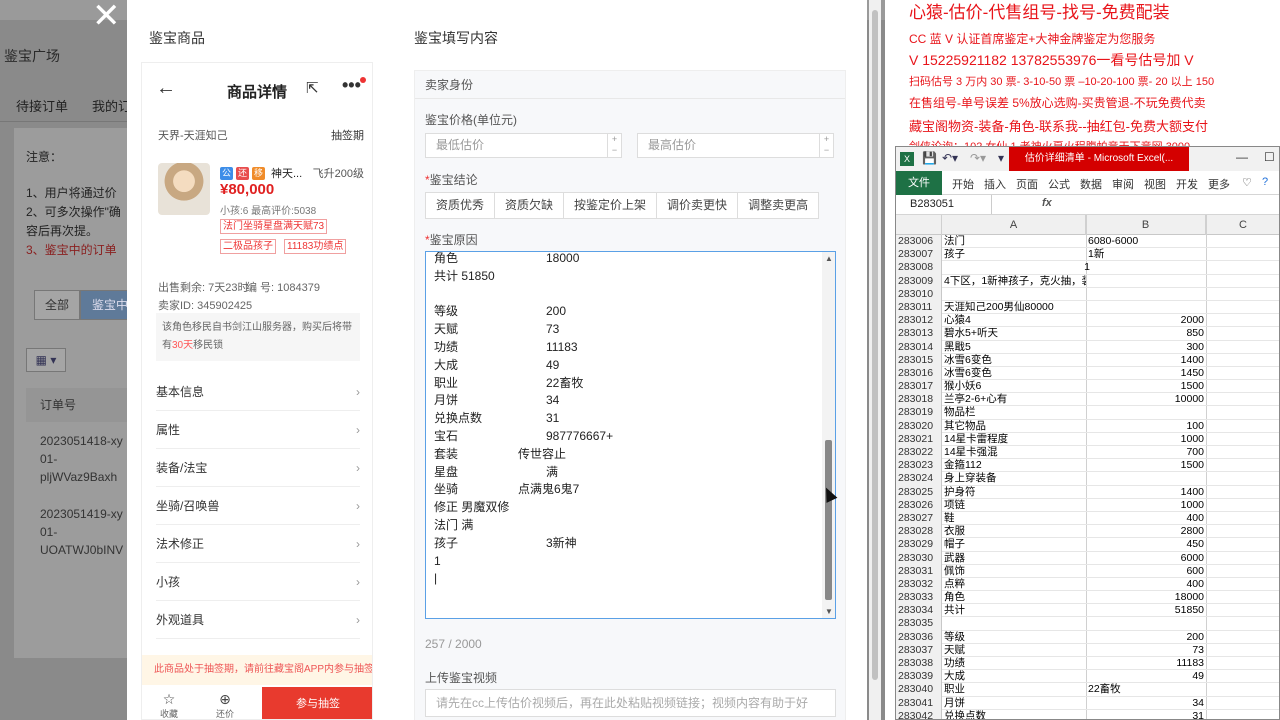 This screenshot has width=1280, height=720. What do you see at coordinates (1047, 203) in the screenshot?
I see `fx-icon: fx` at bounding box center [1047, 203].